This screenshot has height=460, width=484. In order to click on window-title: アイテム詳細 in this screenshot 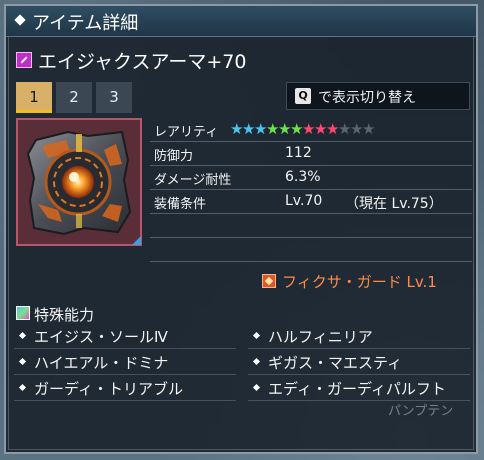, I will do `click(85, 23)`.